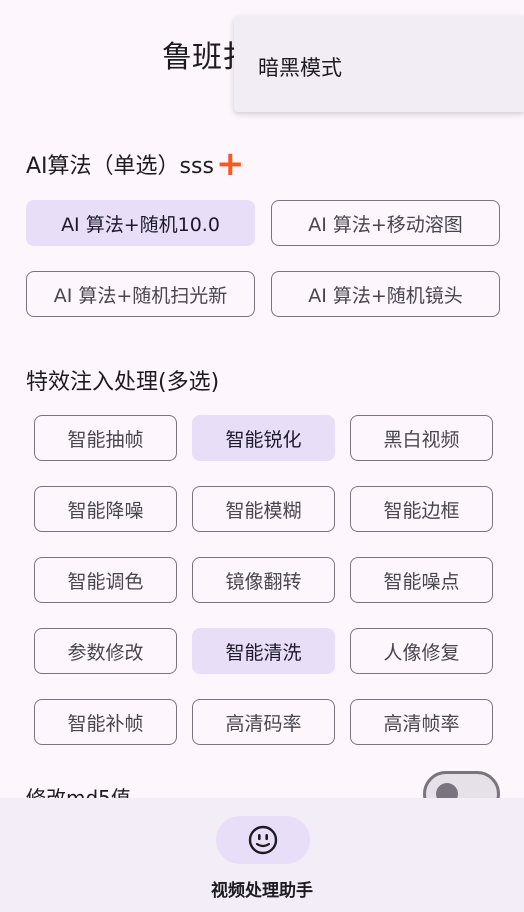  I want to click on plus-icon: +, so click(230, 164).